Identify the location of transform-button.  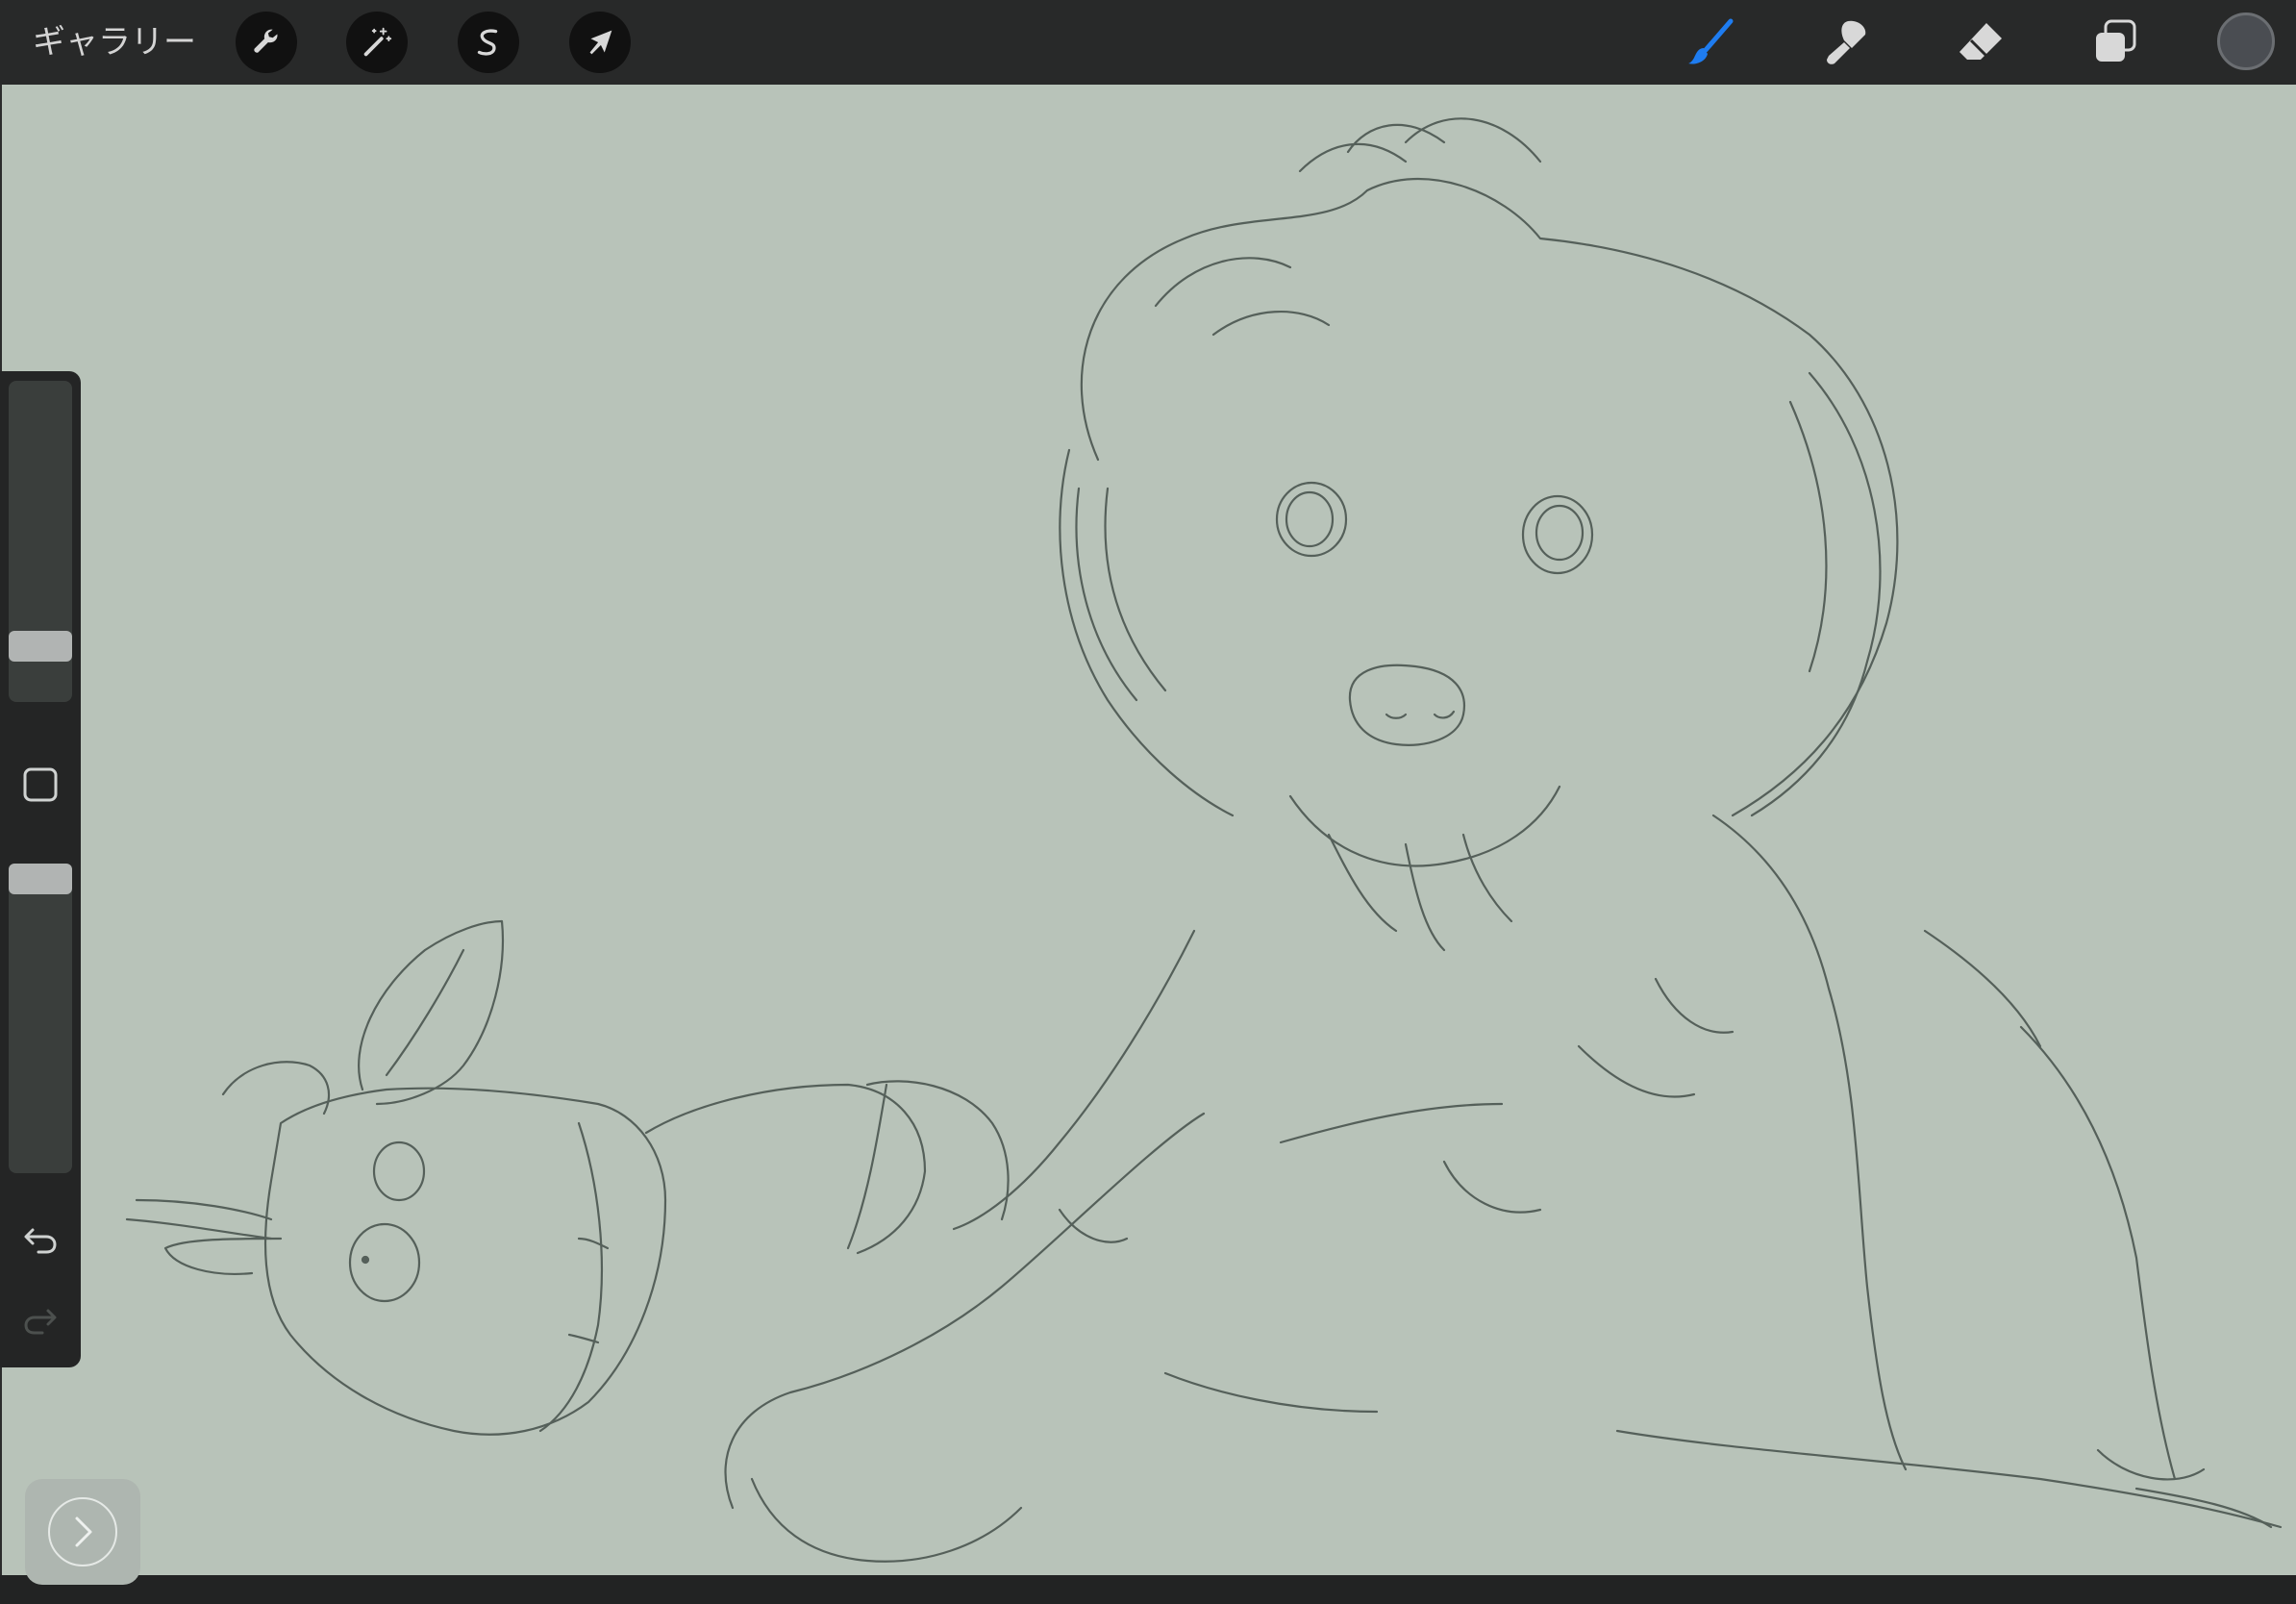
(600, 42).